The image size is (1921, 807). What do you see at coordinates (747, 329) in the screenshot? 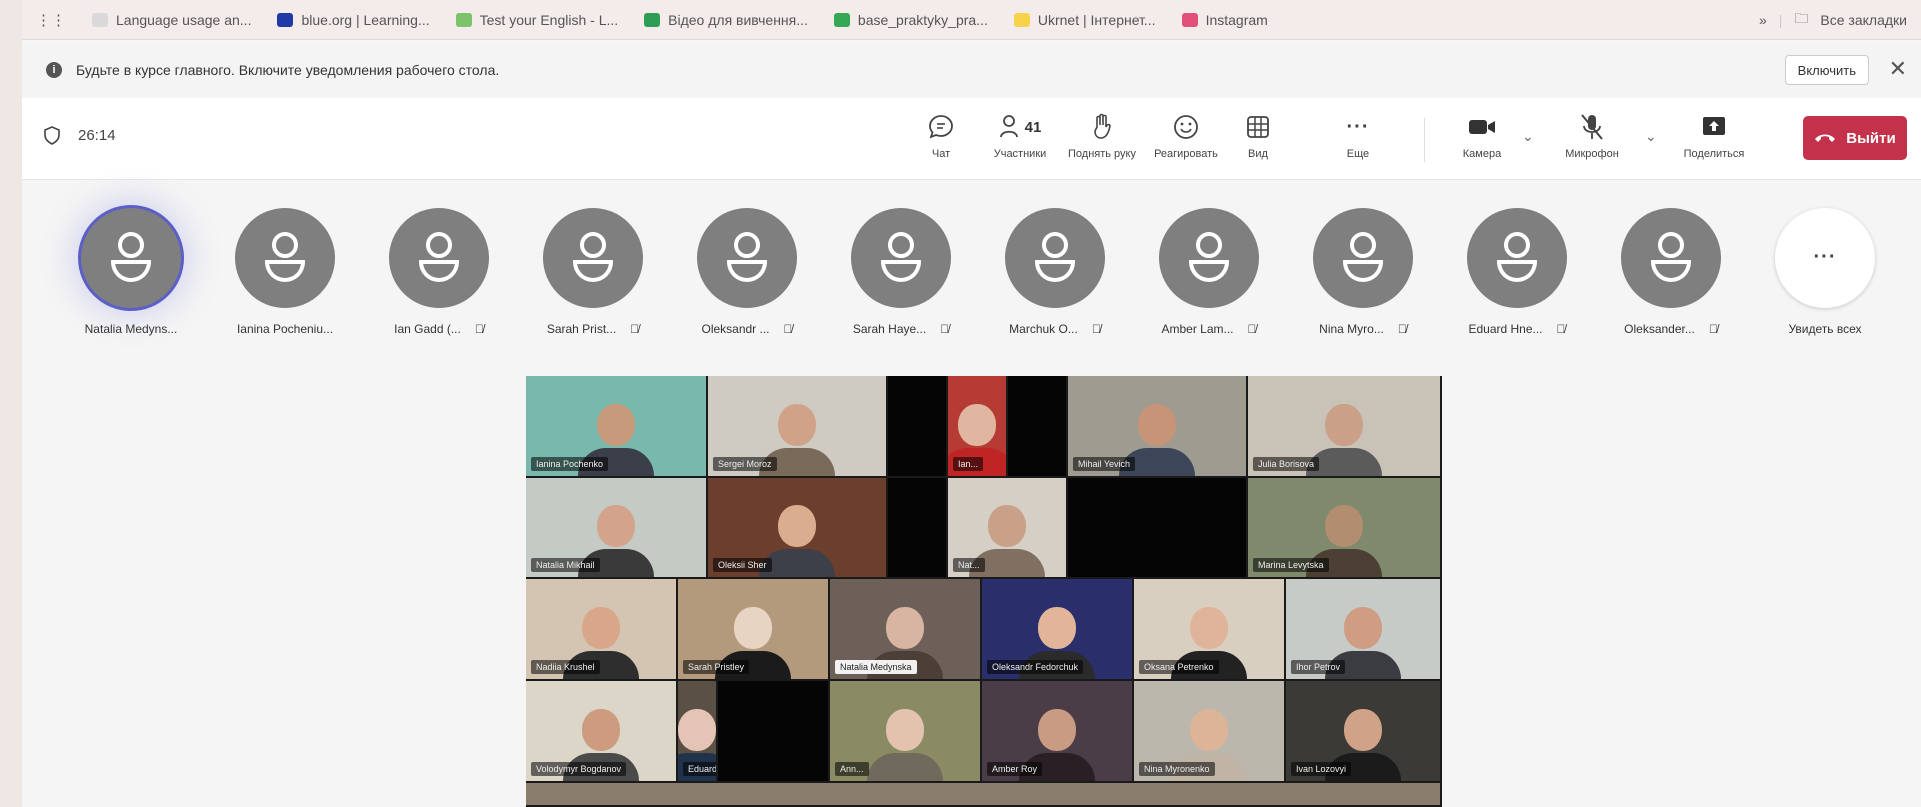
I see `participant-name-row: Oleksandr ... 🎙̸` at bounding box center [747, 329].